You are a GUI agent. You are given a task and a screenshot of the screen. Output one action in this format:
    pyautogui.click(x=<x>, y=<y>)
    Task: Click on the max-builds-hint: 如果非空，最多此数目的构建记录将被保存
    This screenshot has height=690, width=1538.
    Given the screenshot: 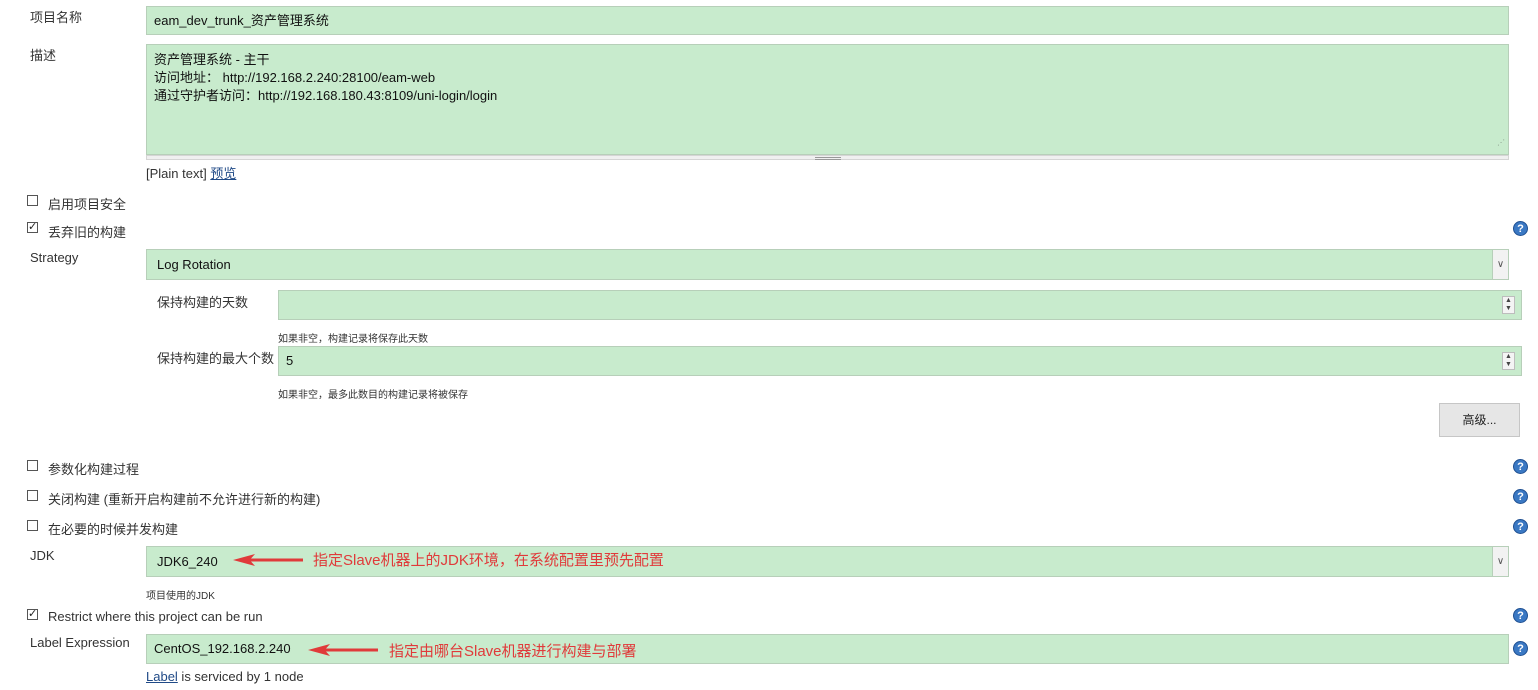 What is the action you would take?
    pyautogui.click(x=373, y=395)
    